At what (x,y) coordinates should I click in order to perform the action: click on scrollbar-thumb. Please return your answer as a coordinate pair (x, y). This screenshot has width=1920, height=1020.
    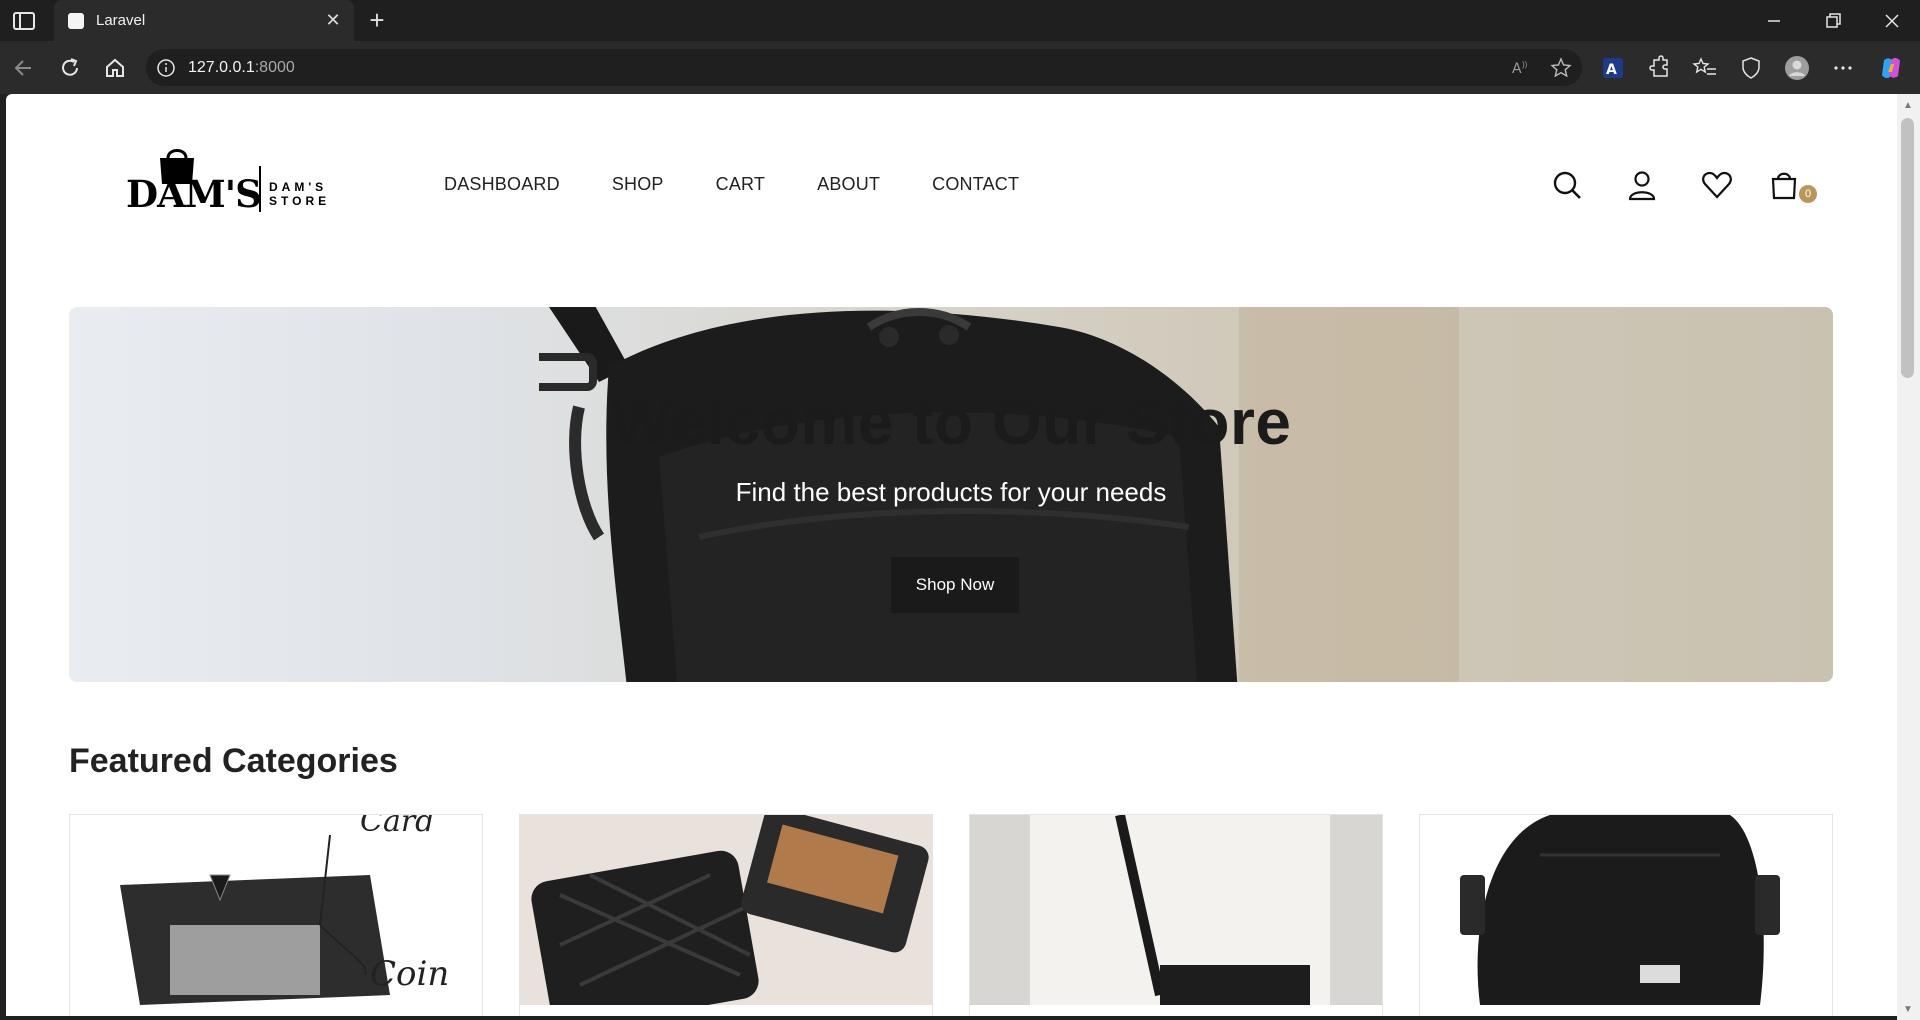
    Looking at the image, I should click on (1907, 248).